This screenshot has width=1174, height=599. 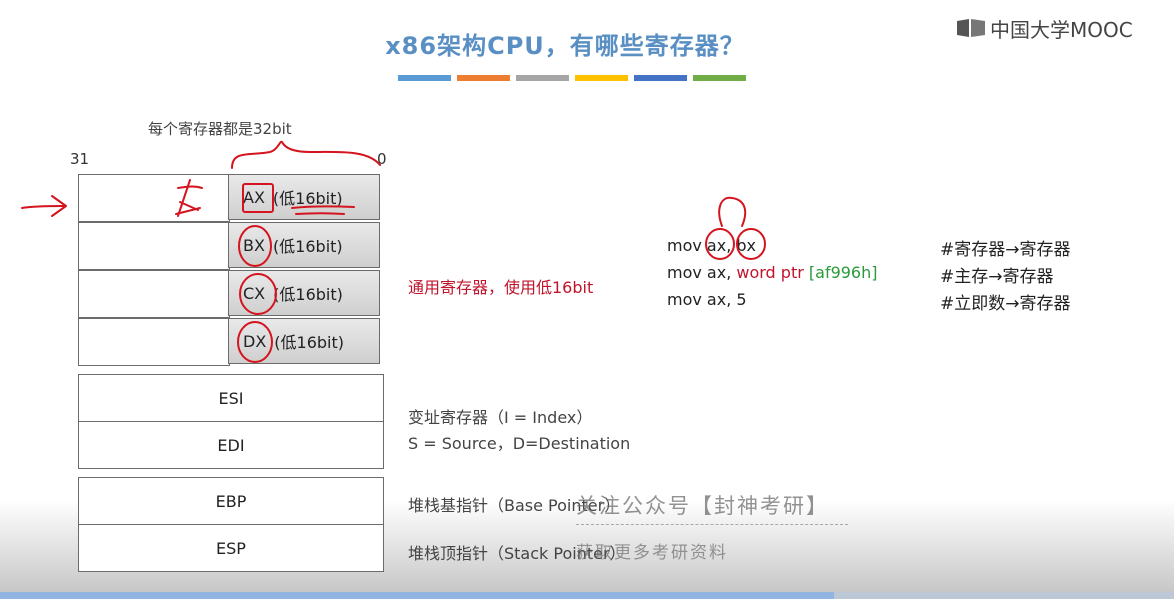 I want to click on code-keyword: word ptr, so click(x=772, y=272).